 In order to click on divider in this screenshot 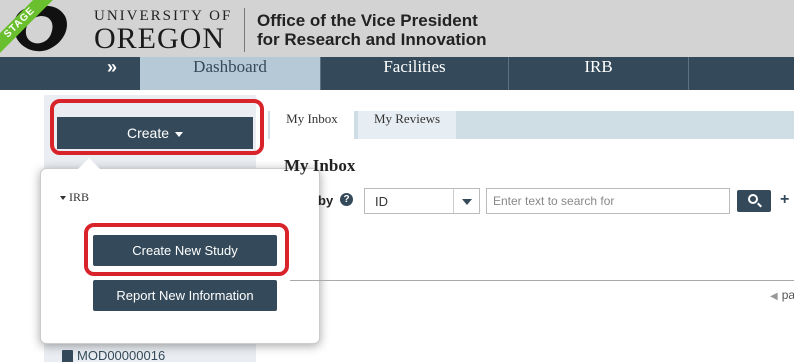, I will do `click(542, 280)`.